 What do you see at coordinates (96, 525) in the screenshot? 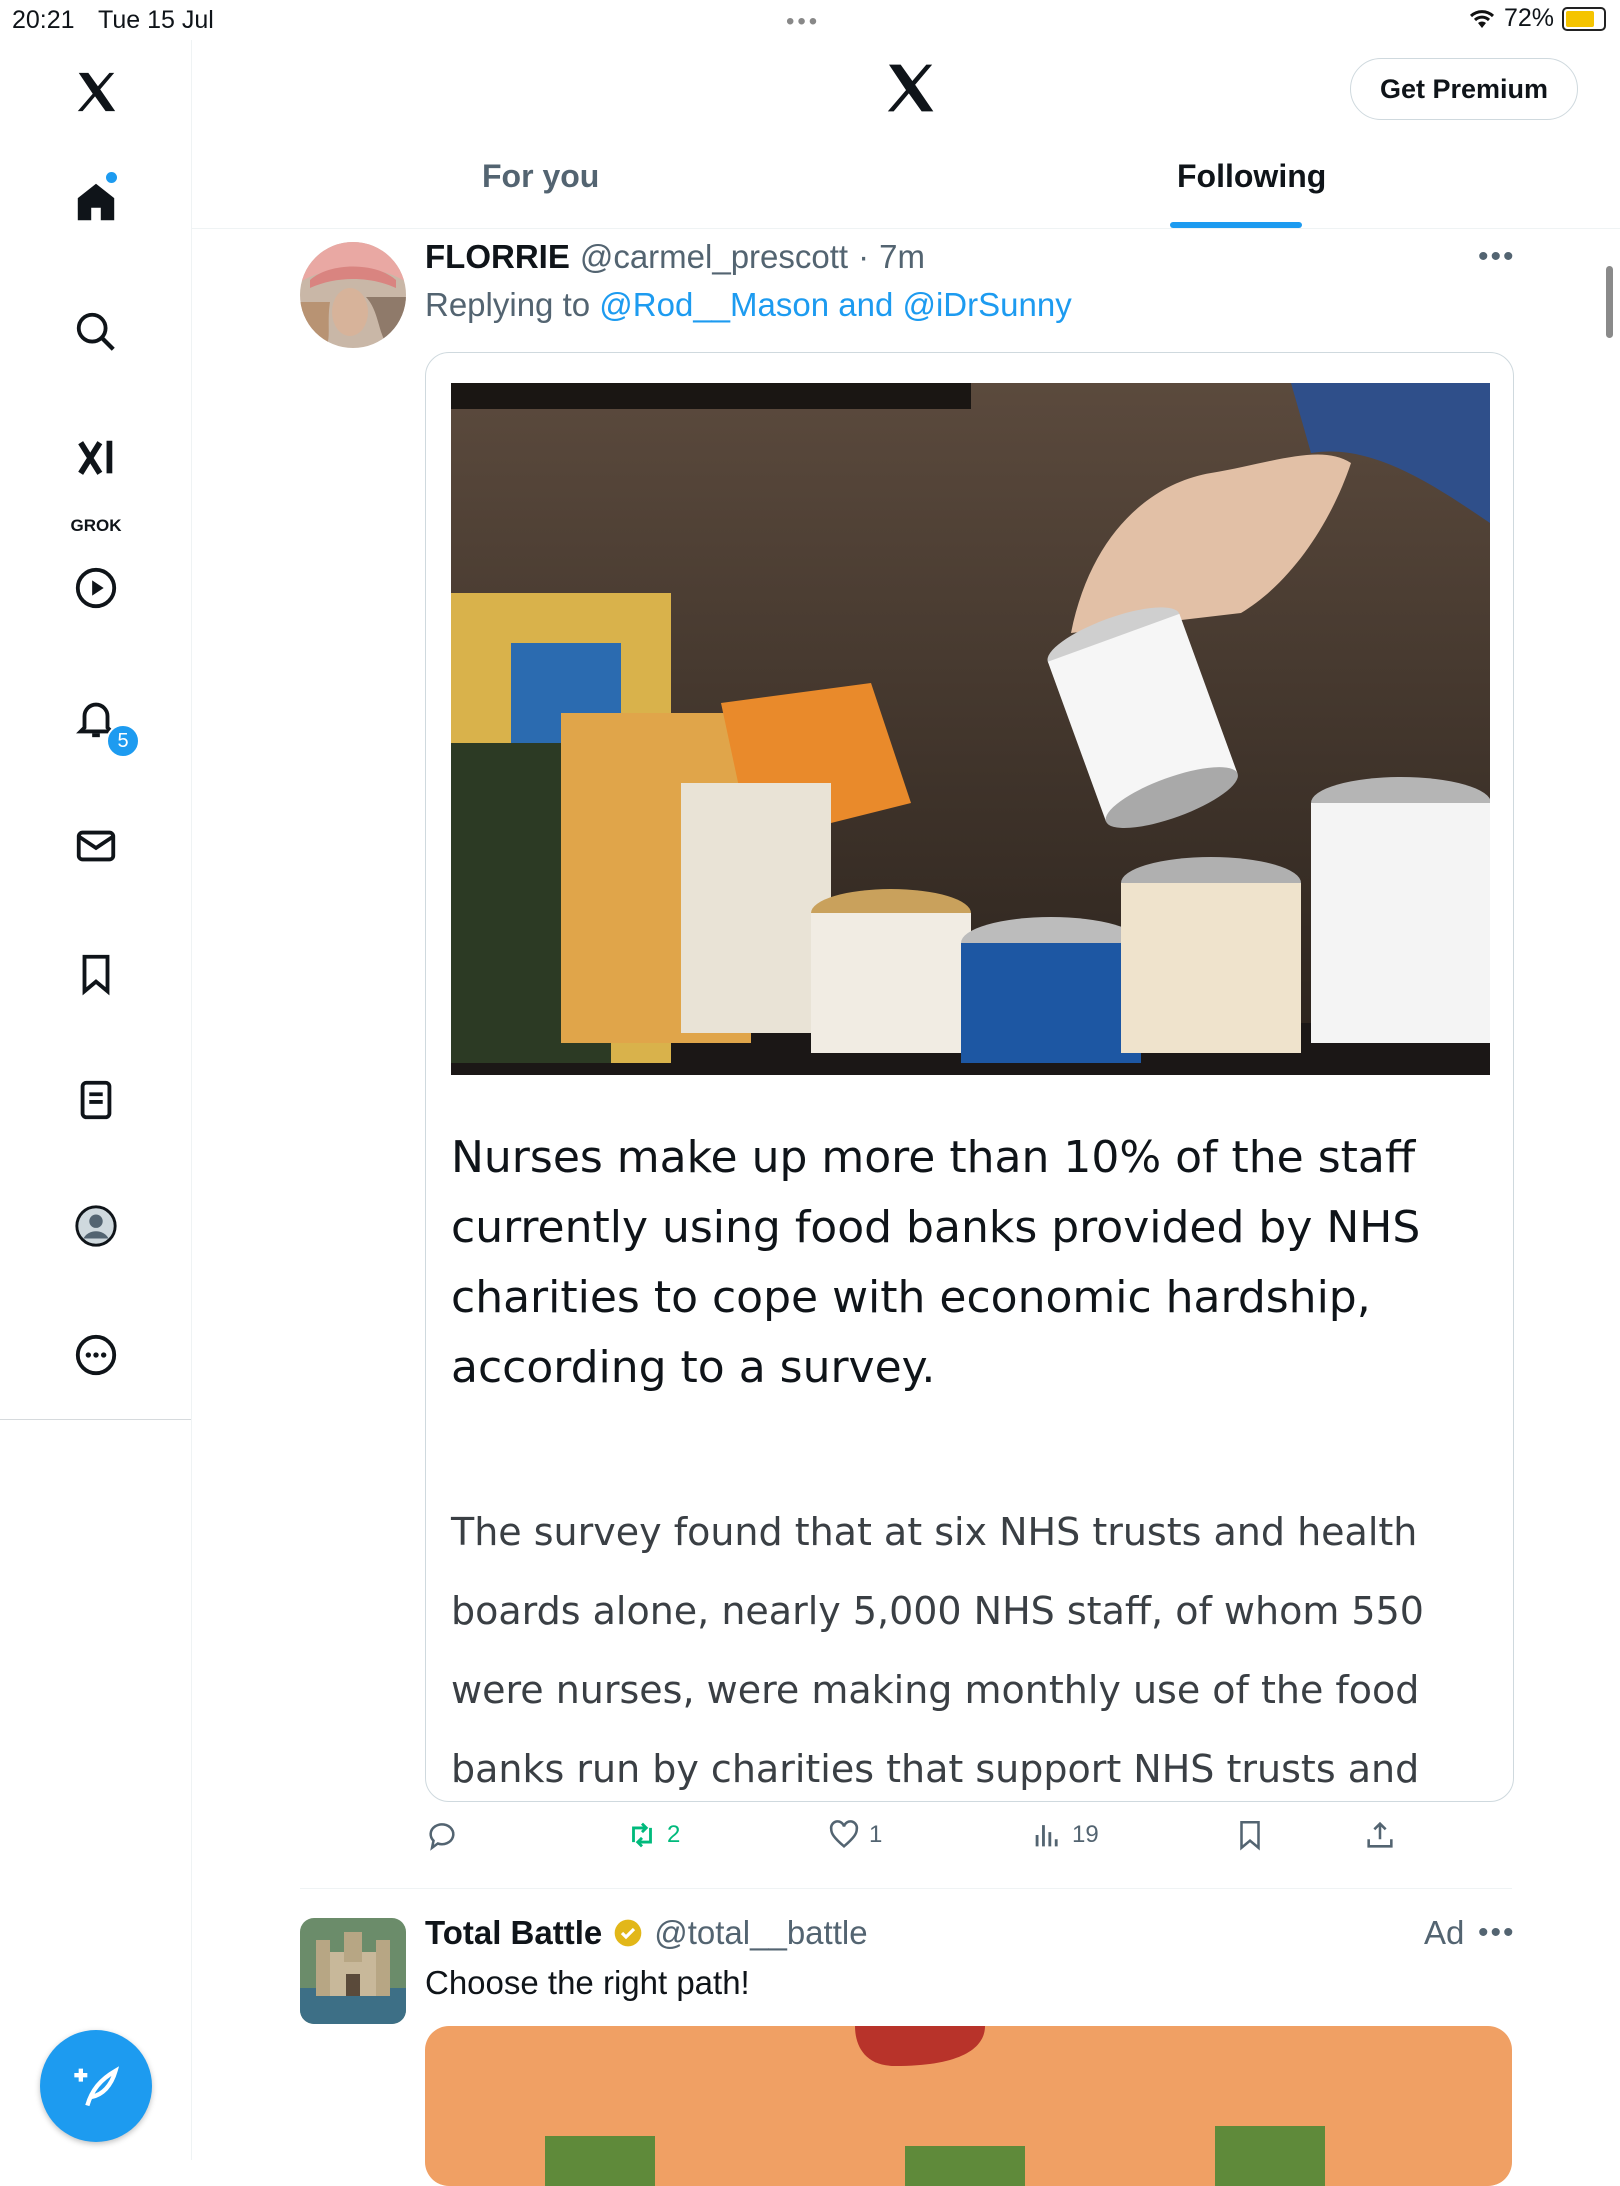
I see `grok-label: GROK` at bounding box center [96, 525].